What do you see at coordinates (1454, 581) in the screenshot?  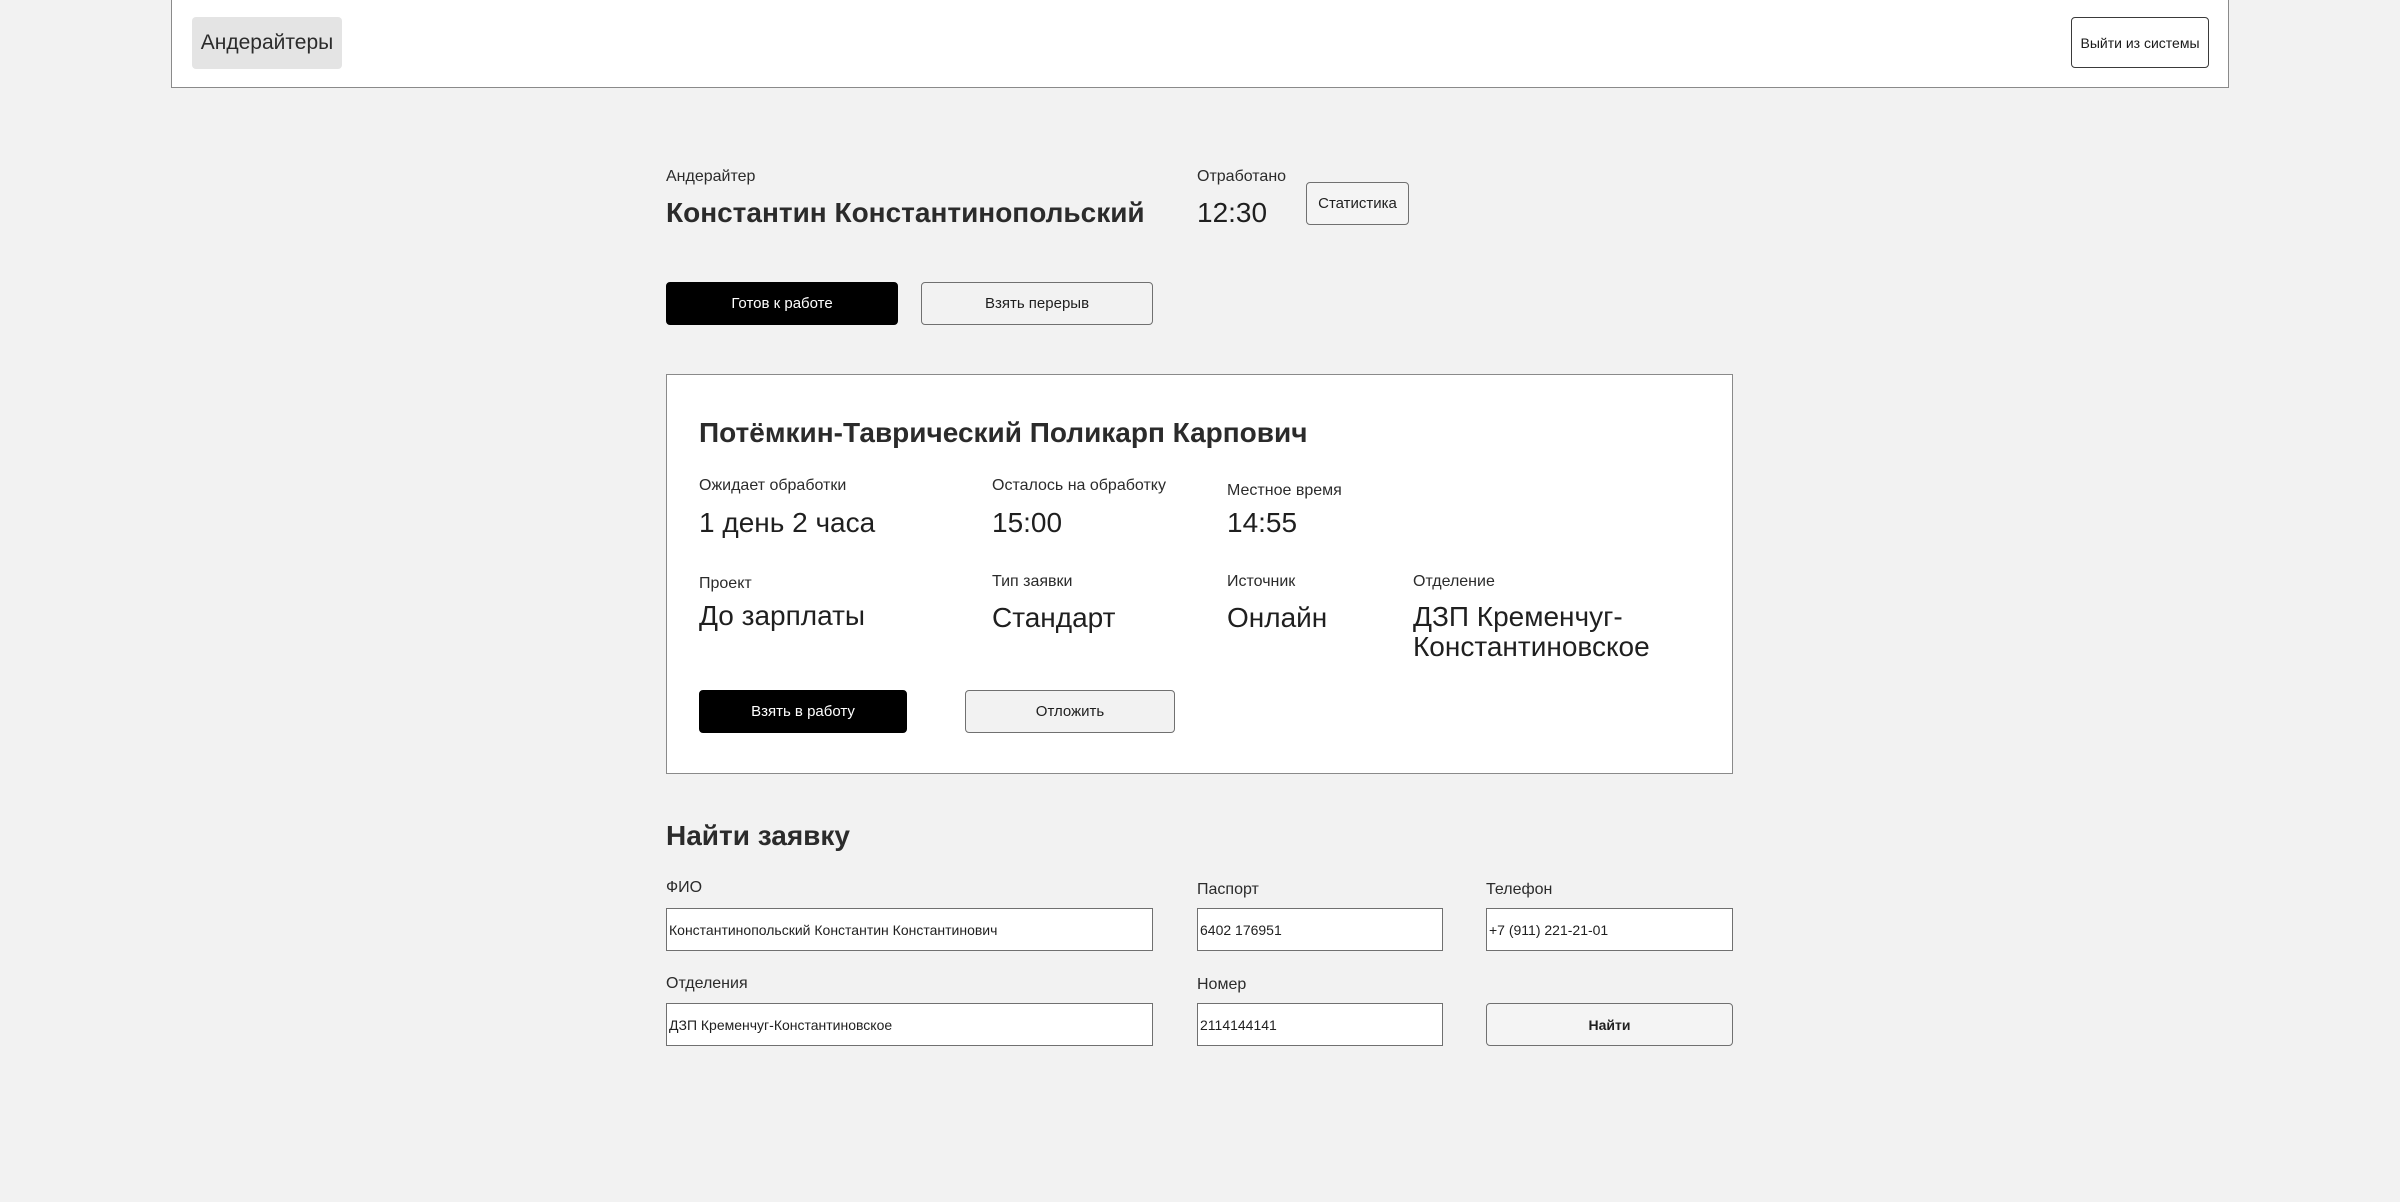 I see `branch-label: Отделение` at bounding box center [1454, 581].